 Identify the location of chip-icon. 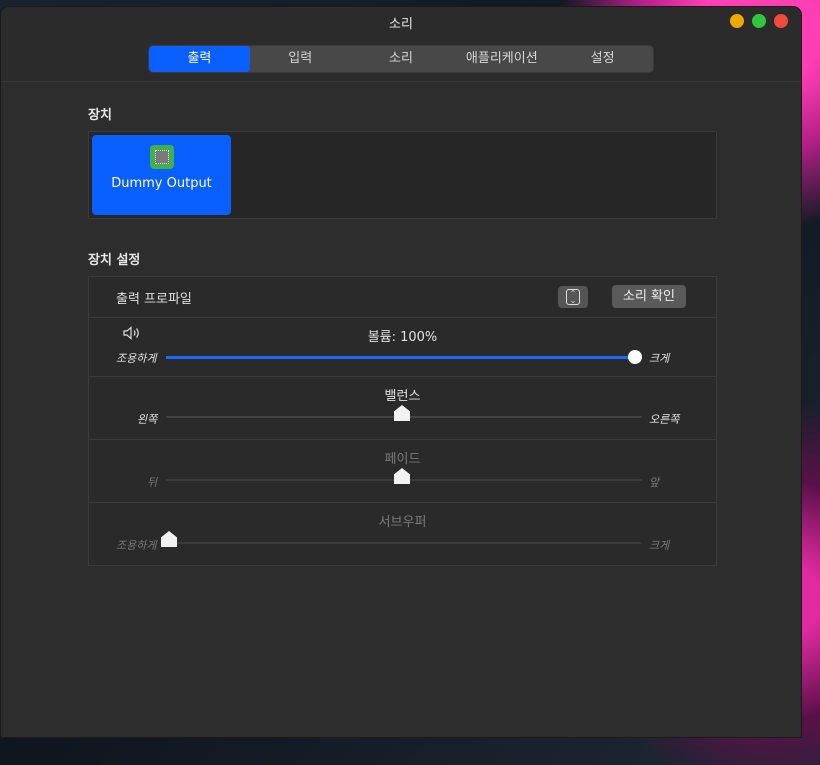
(161, 157).